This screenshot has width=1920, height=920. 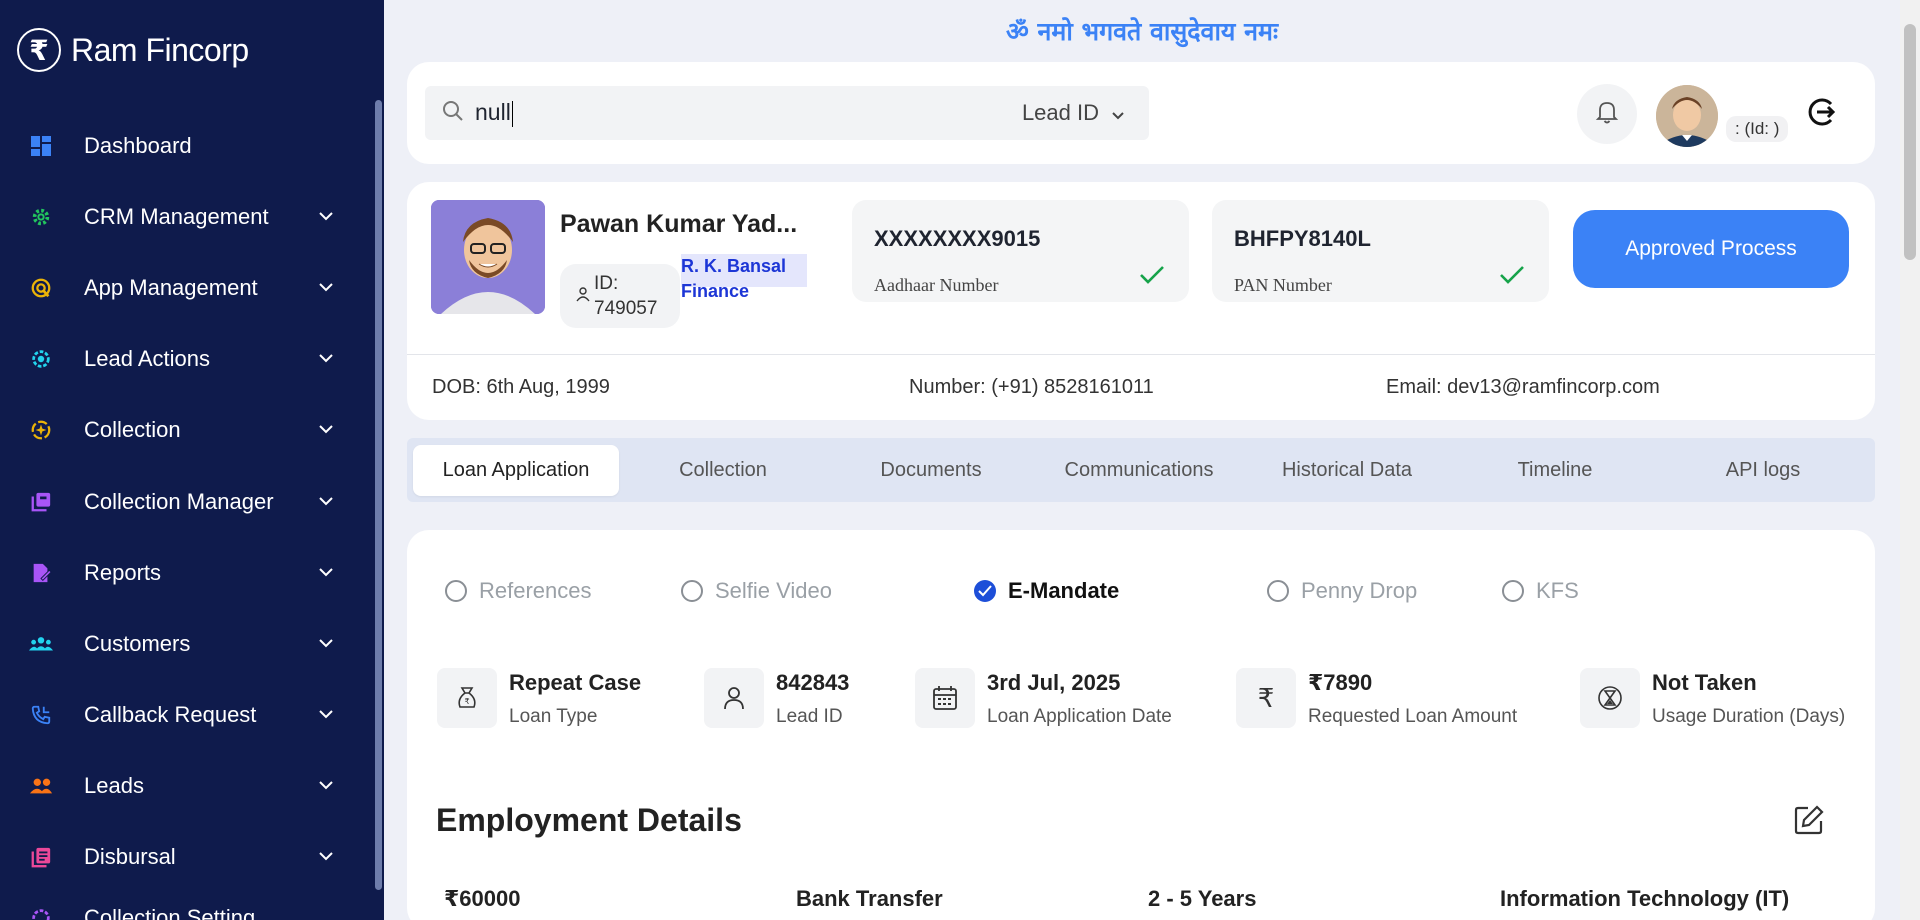 I want to click on sidebar-item-crm-management: CRM Management, so click(x=186, y=216).